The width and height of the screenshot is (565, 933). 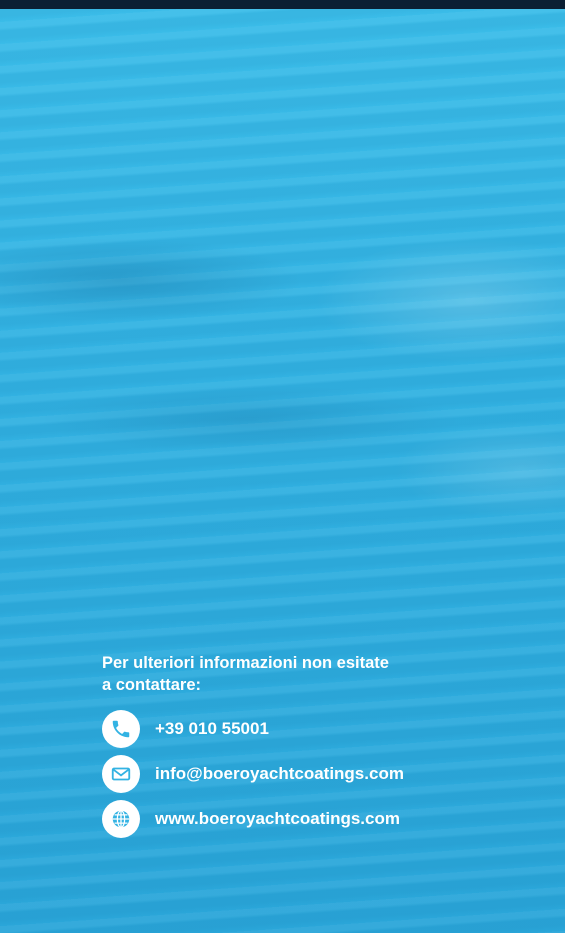 I want to click on contact-website-row: www.boeroyachtcoatings.com, so click(x=282, y=819).